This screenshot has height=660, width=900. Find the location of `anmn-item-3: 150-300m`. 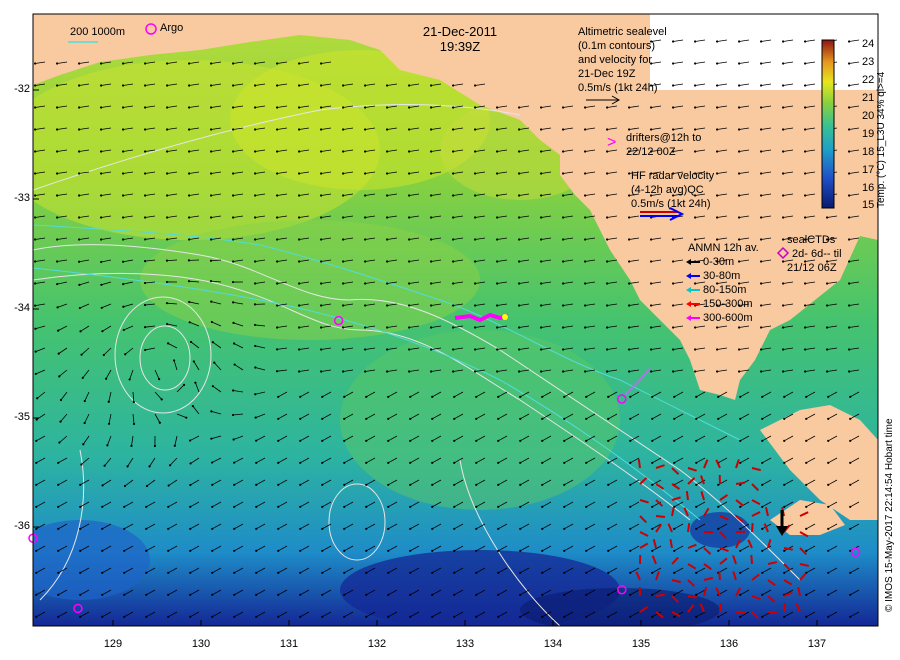

anmn-item-3: 150-300m is located at coordinates (728, 304).